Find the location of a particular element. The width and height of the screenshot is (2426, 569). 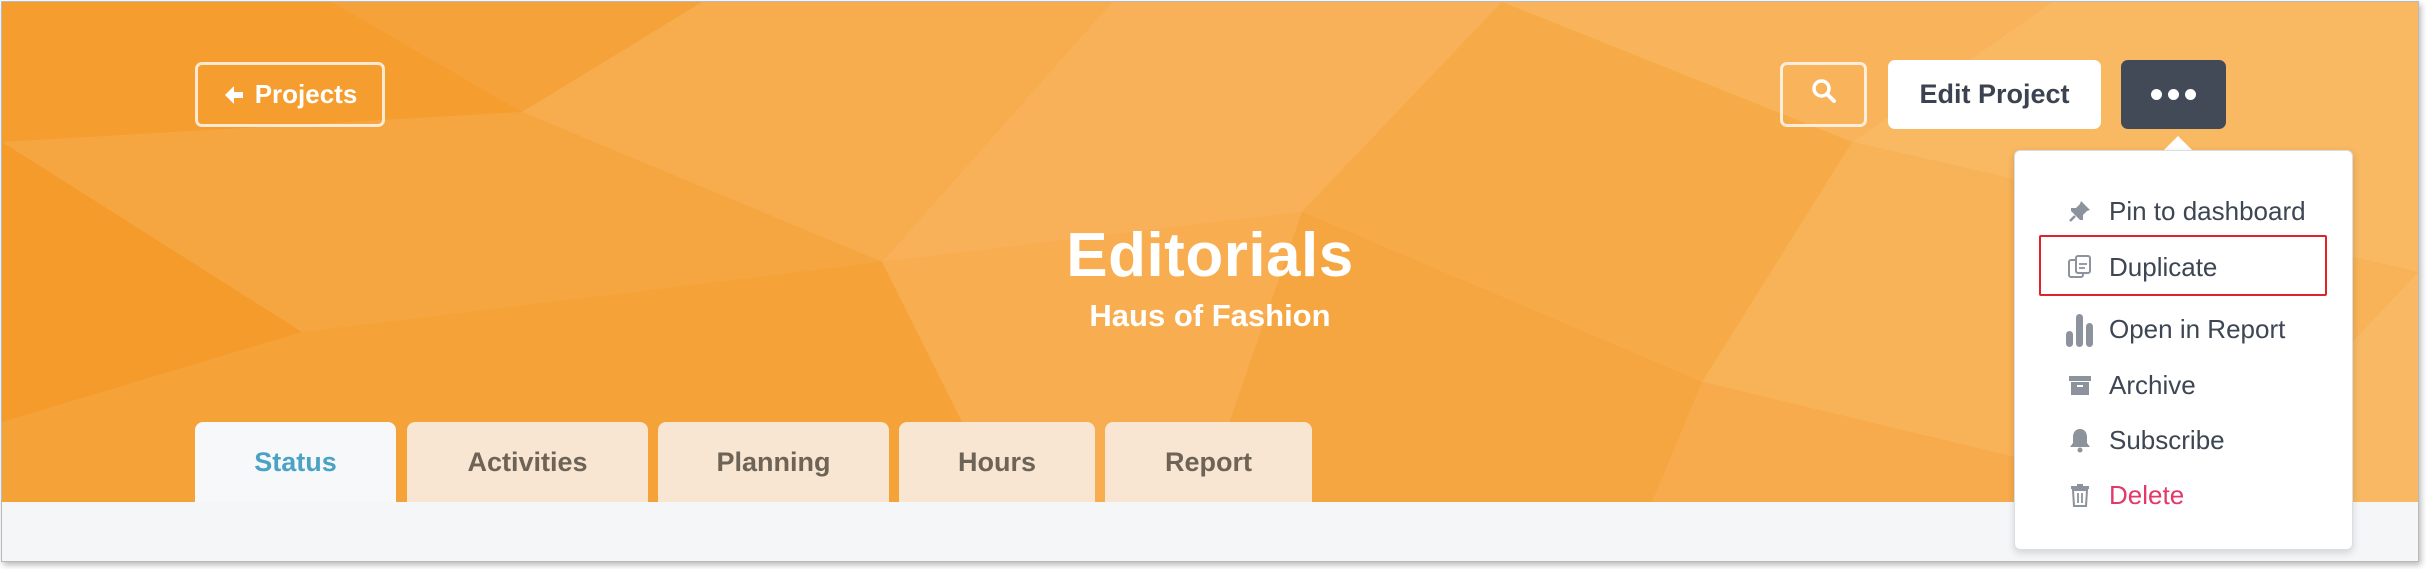

bell-icon is located at coordinates (2080, 440).